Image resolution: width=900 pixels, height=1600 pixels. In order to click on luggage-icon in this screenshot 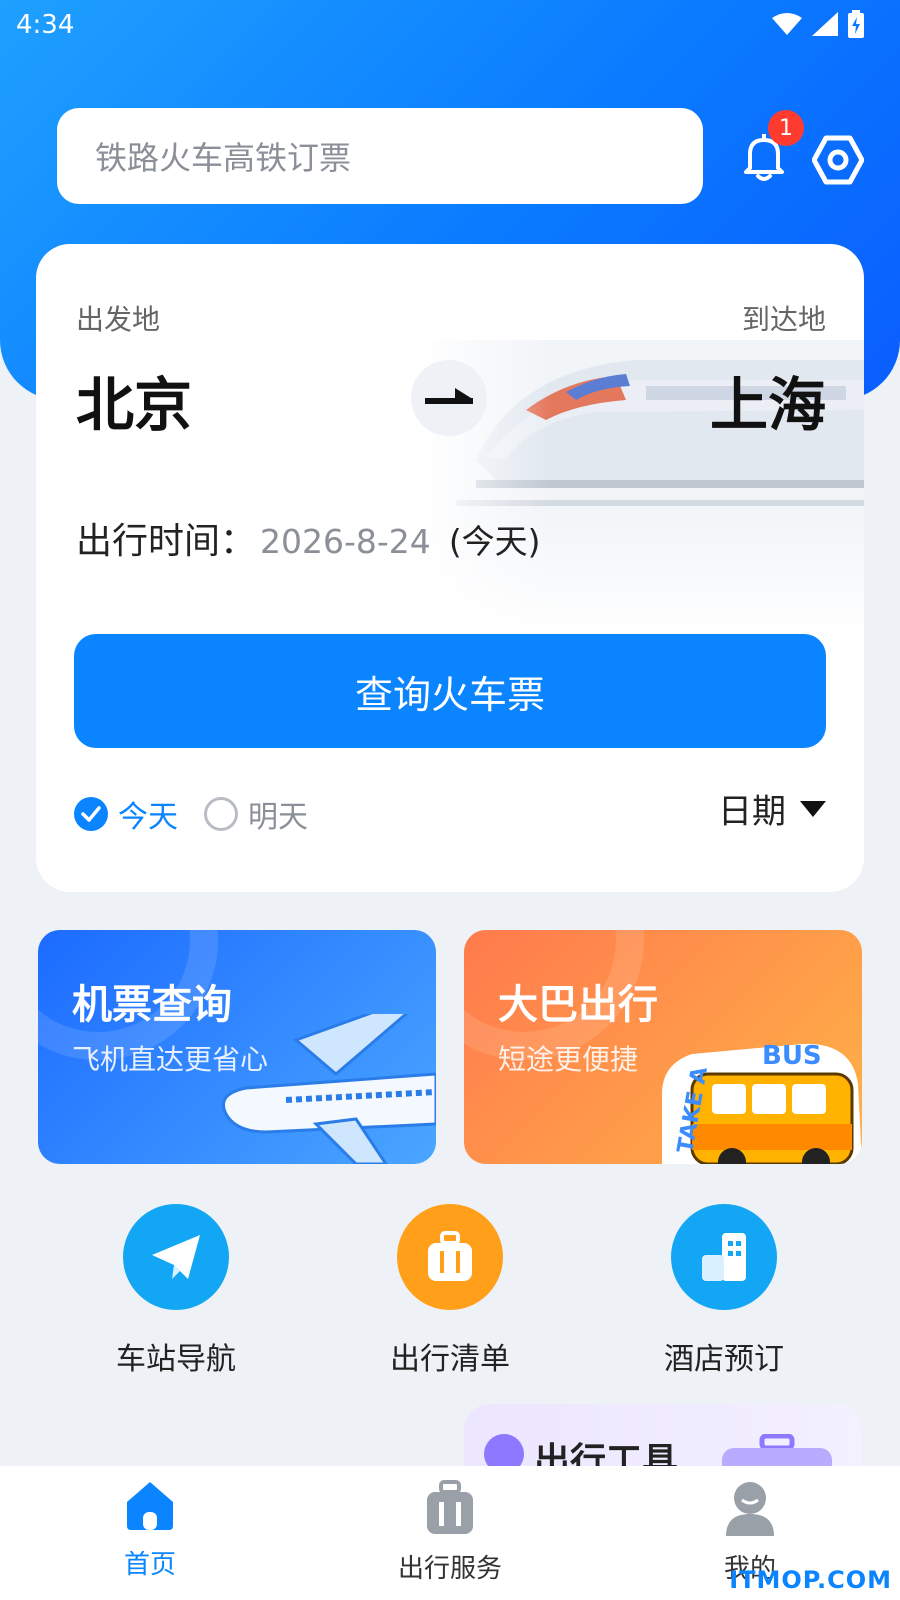, I will do `click(450, 1257)`.